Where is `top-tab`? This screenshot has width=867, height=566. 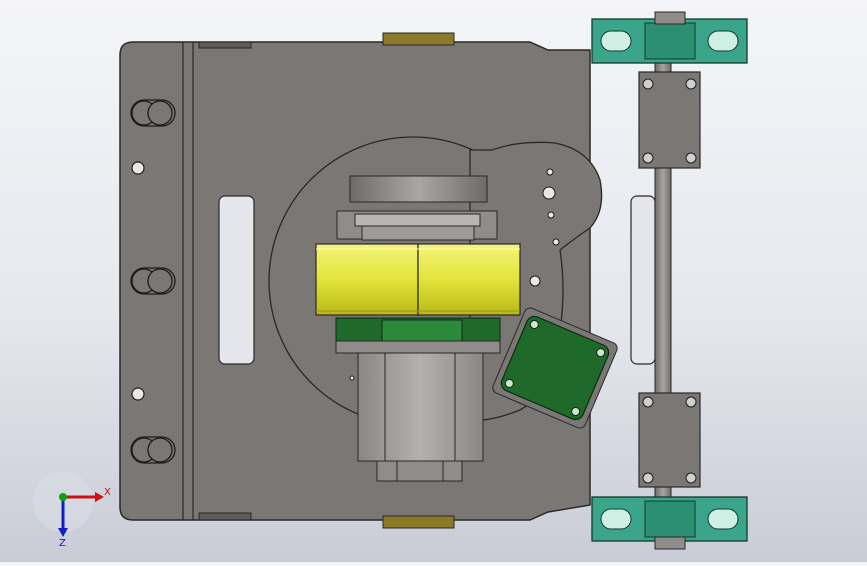 top-tab is located at coordinates (418, 39).